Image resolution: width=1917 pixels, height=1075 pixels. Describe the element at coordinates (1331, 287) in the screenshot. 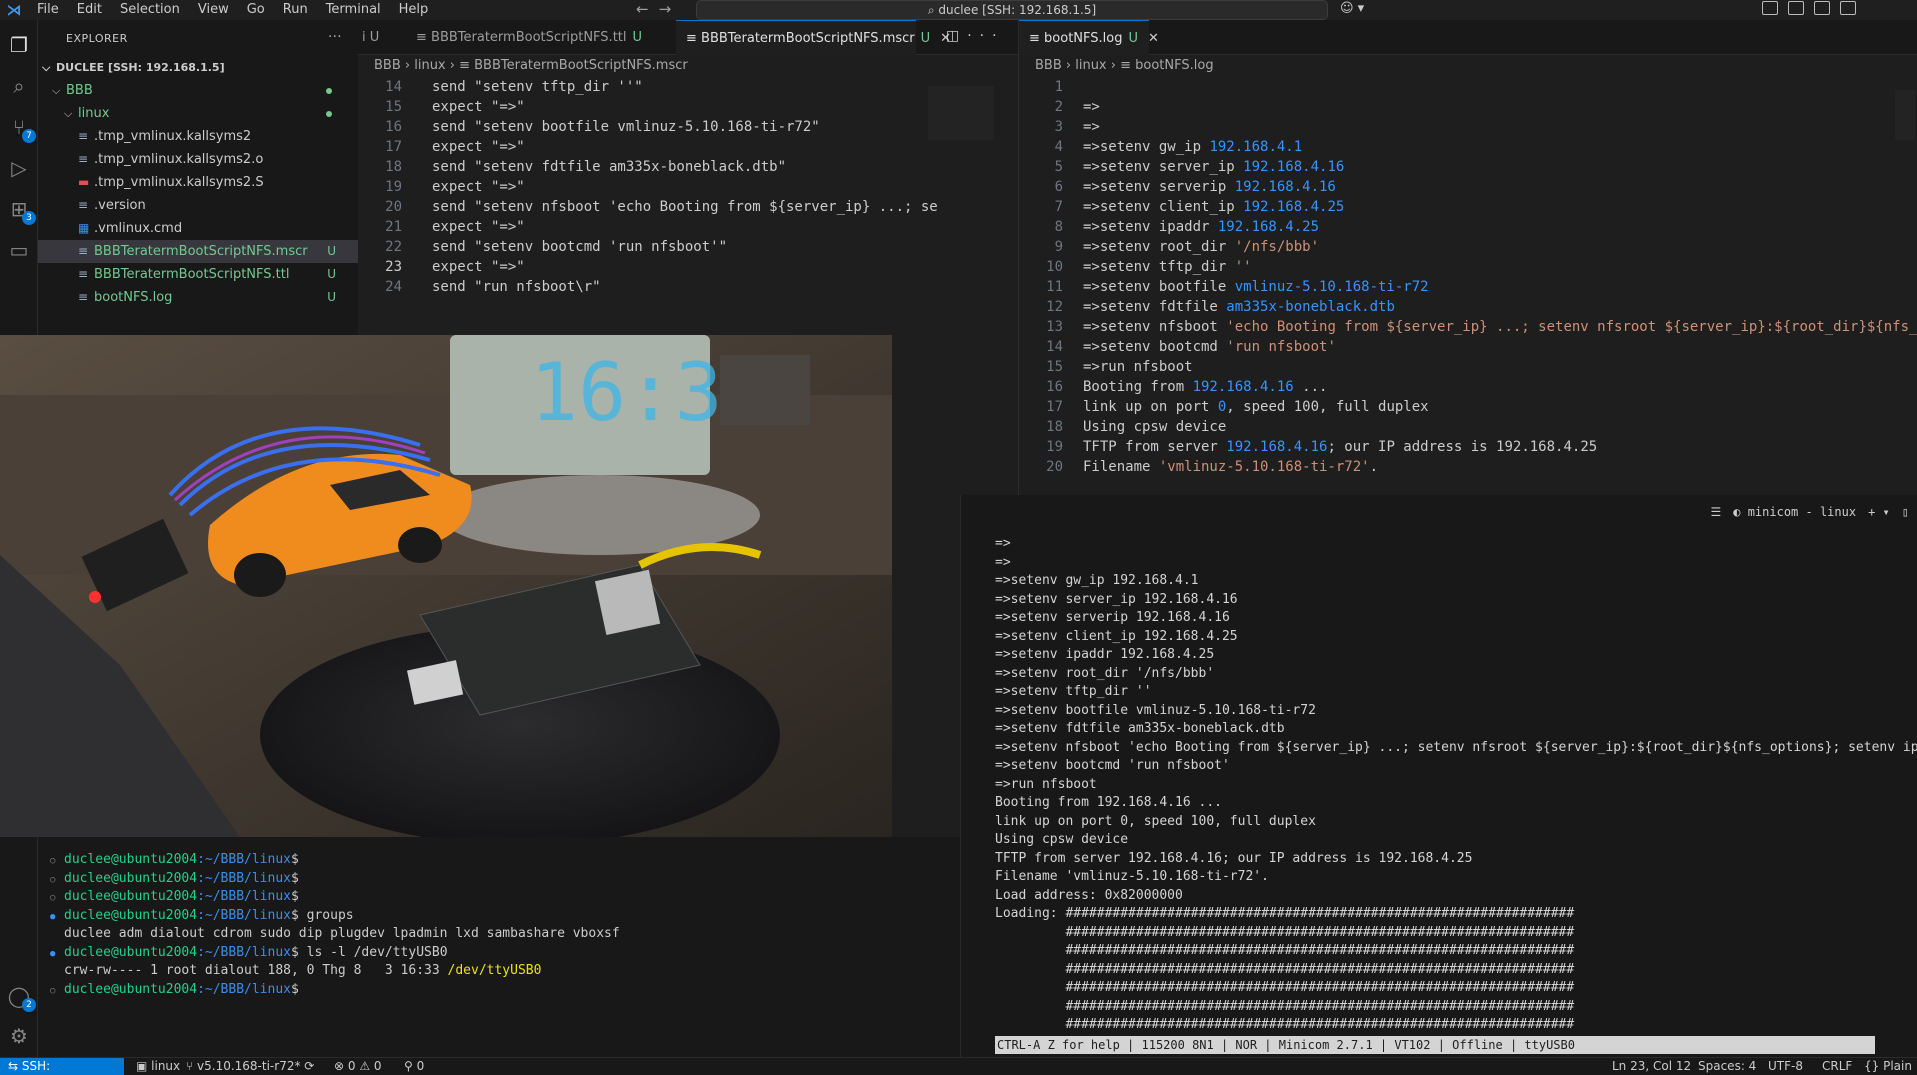

I see `code-token: vmlinuz-5.10.168-ti-r72` at that location.